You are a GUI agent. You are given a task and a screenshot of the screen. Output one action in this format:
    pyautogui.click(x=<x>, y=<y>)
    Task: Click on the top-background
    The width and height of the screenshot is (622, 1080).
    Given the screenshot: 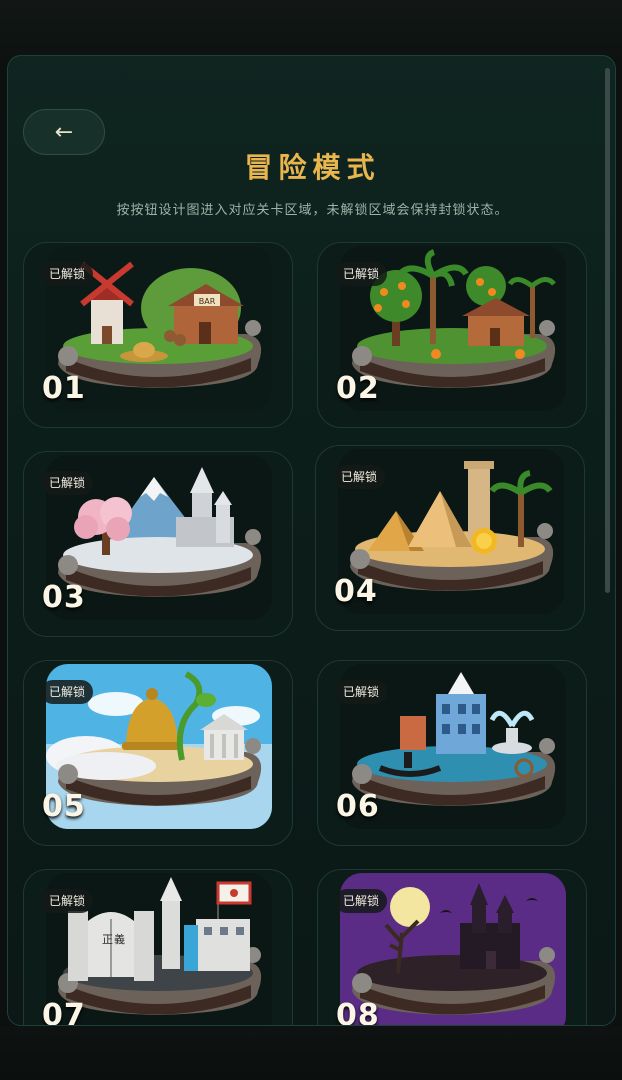 What is the action you would take?
    pyautogui.click(x=311, y=30)
    